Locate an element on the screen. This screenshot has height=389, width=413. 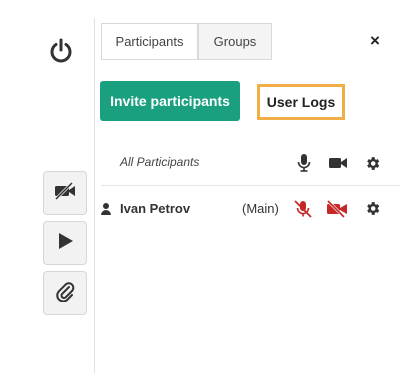
participant-name: Ivan Petrov is located at coordinates (155, 208).